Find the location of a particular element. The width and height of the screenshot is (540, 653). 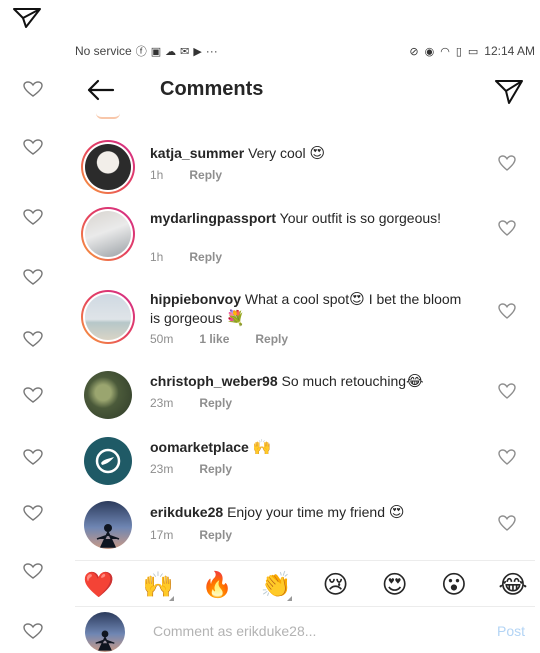

comment-item: oomarketplace 🙌 23m Reply is located at coordinates (305, 462).